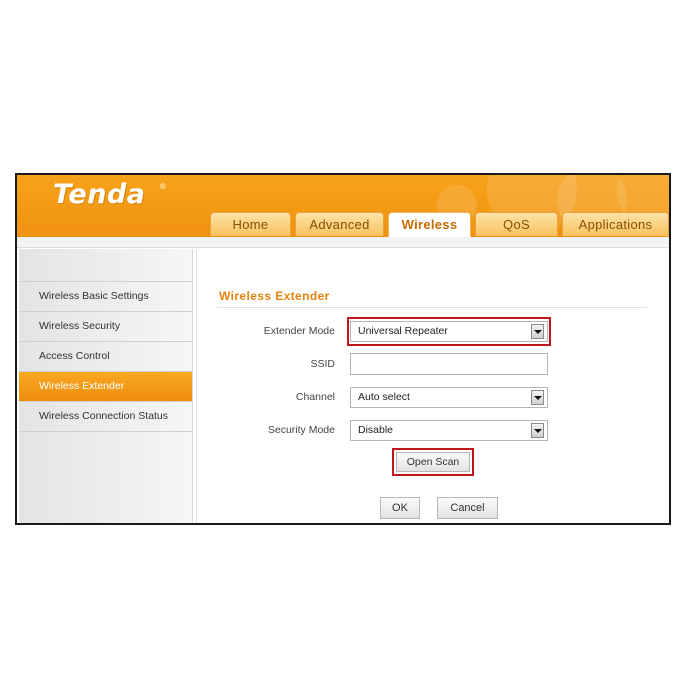  What do you see at coordinates (250, 224) in the screenshot?
I see `tab-home: Home` at bounding box center [250, 224].